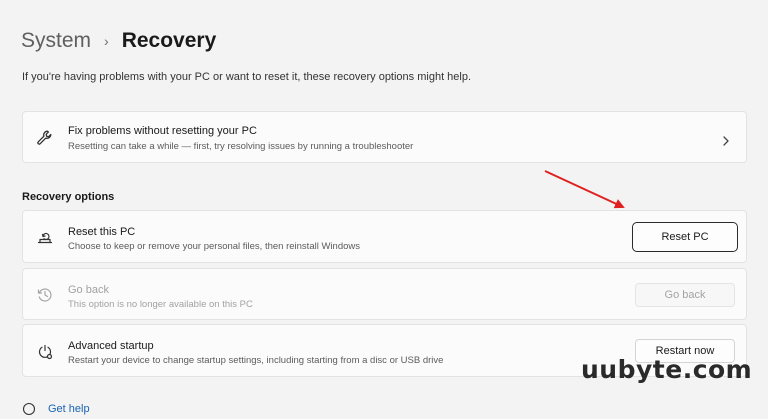 This screenshot has height=419, width=768. What do you see at coordinates (162, 131) in the screenshot?
I see `fix-problems-title: Fix problems without resetting your PC` at bounding box center [162, 131].